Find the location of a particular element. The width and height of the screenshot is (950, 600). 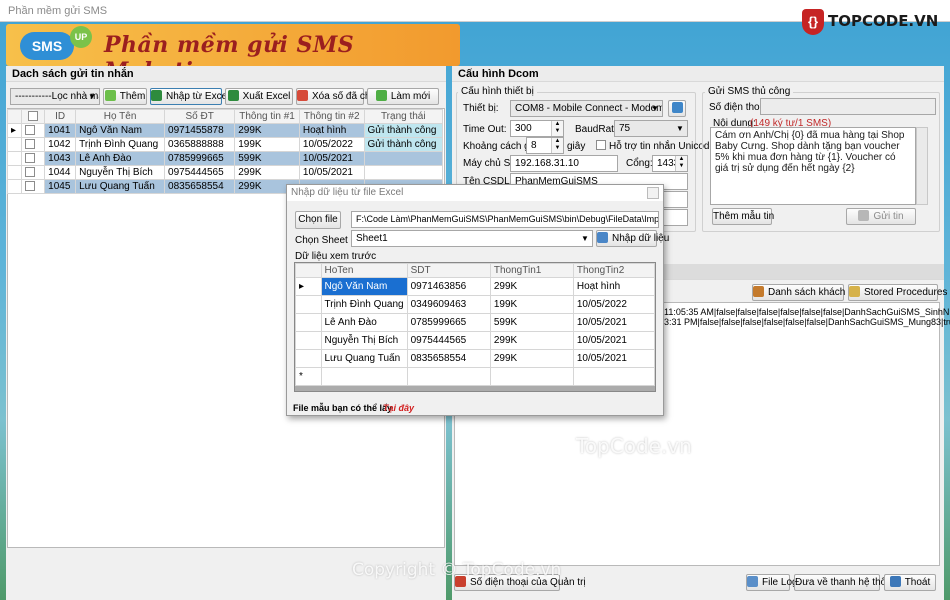

close-icon is located at coordinates (653, 193).